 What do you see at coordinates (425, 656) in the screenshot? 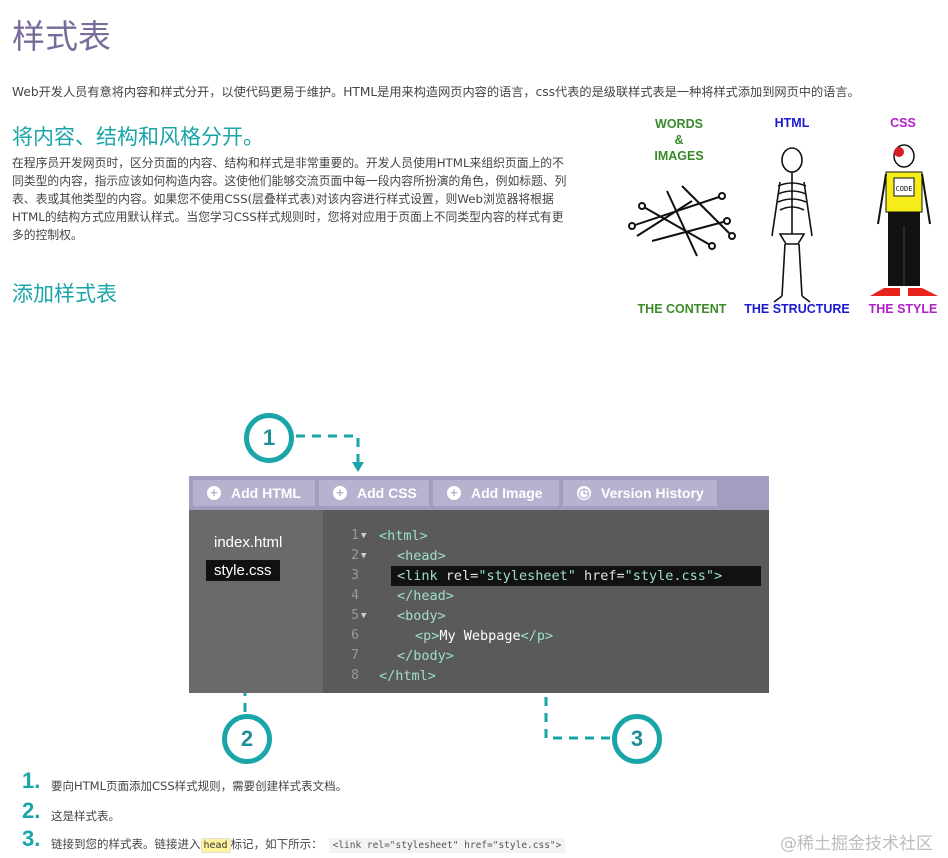
I see `code-text: </body>` at bounding box center [425, 656].